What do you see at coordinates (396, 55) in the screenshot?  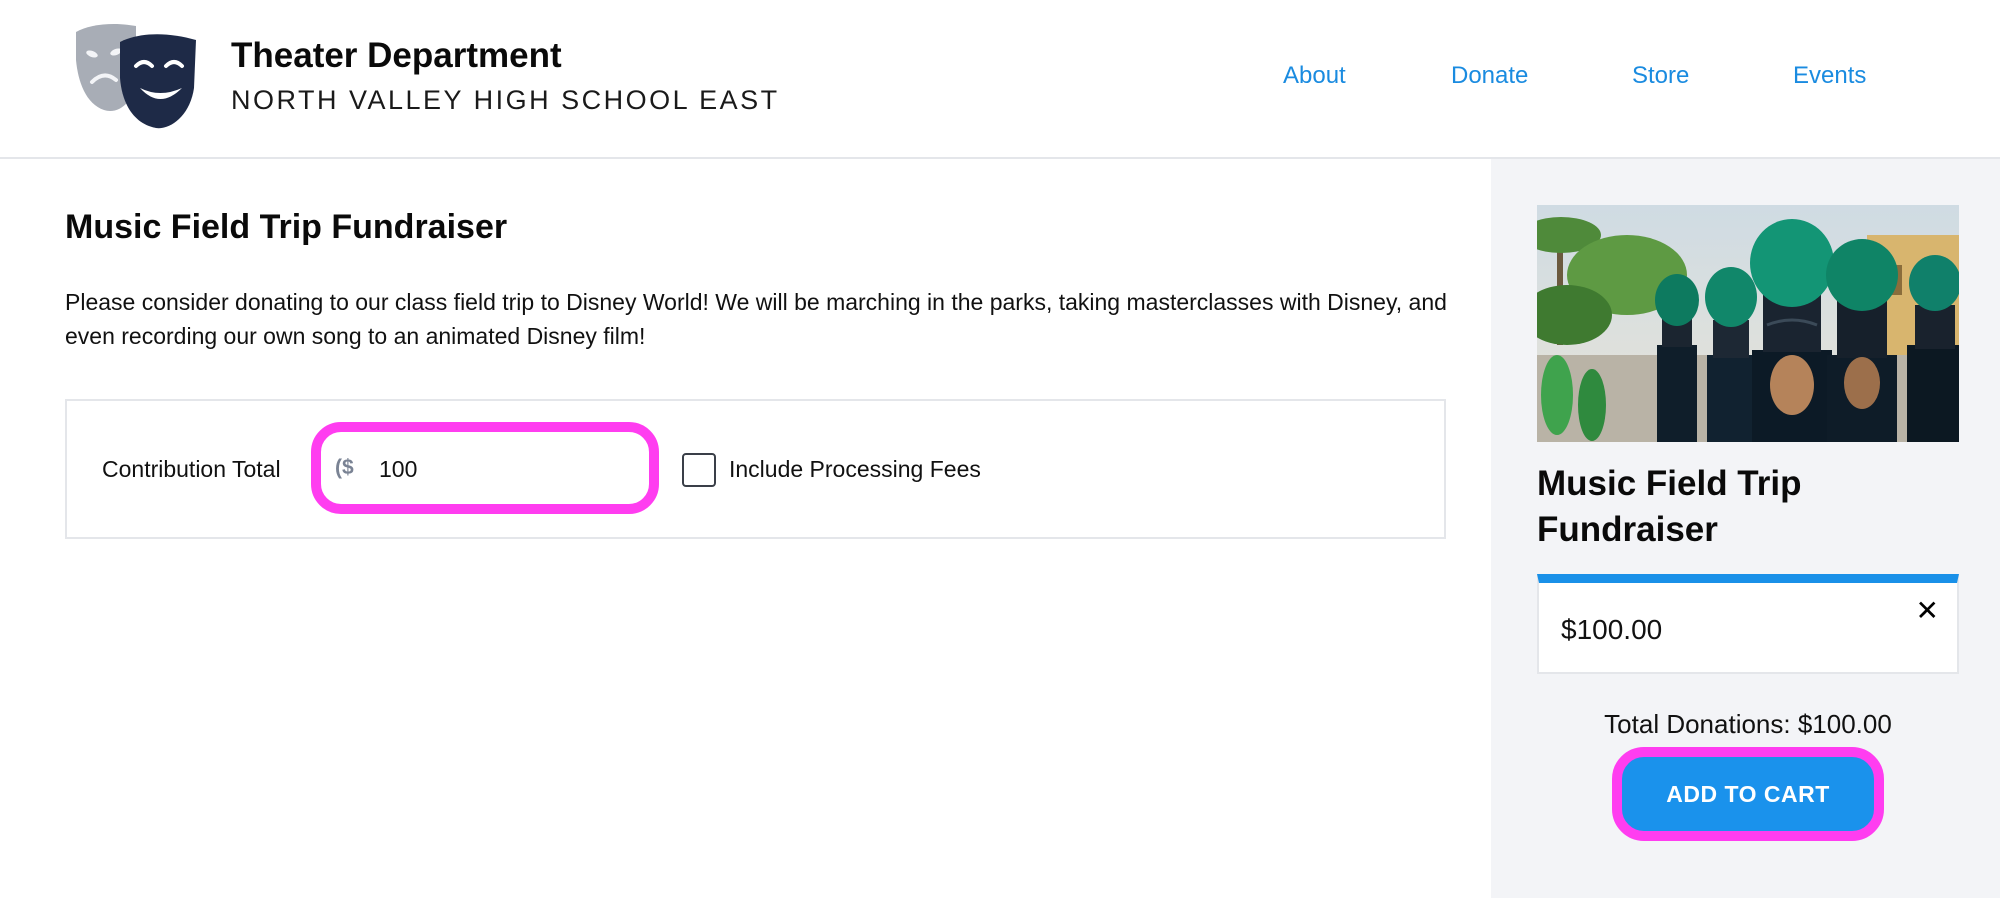 I see `site-title: Theater Department` at bounding box center [396, 55].